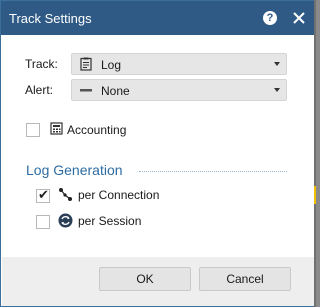 This screenshot has height=307, width=320. Describe the element at coordinates (111, 65) in the screenshot. I see `track-value: Log` at that location.